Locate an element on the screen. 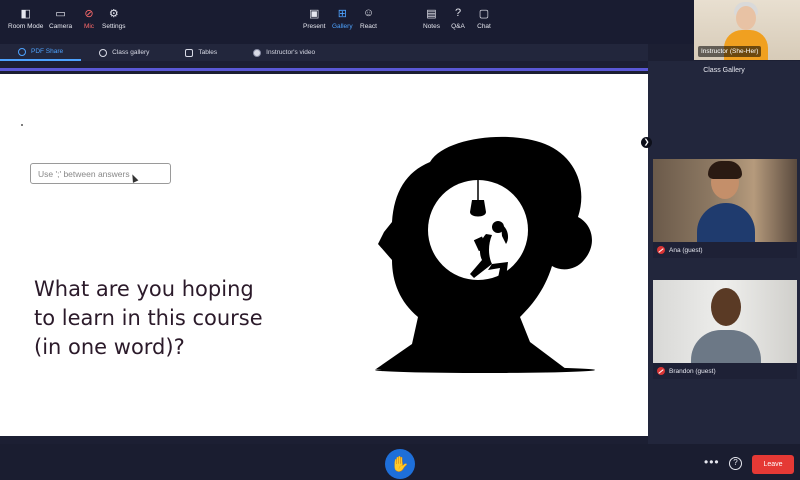 The height and width of the screenshot is (480, 800). raise-hand-button: ✋ is located at coordinates (400, 464).